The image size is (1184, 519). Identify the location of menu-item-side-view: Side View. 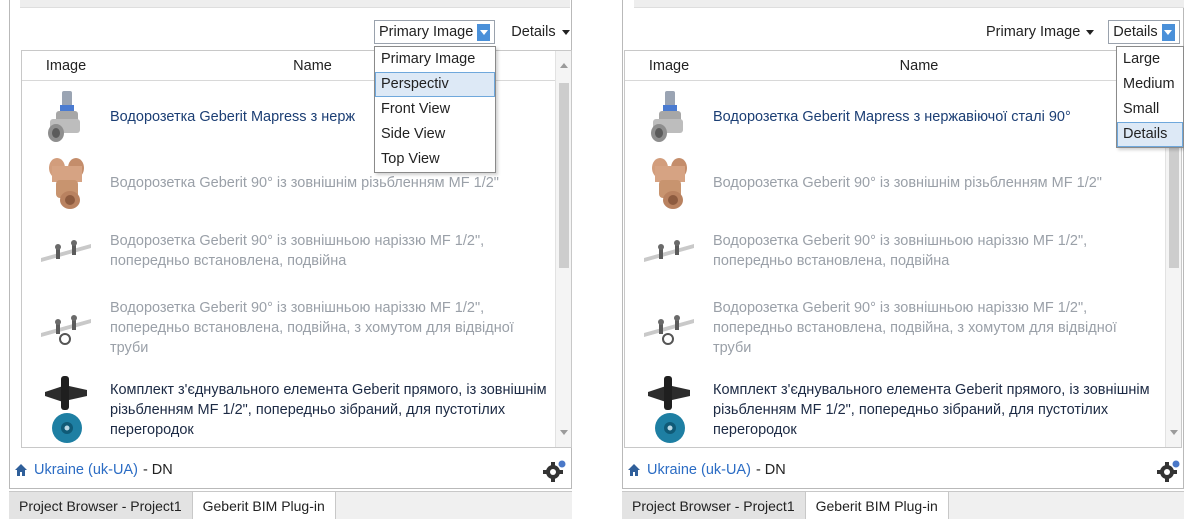
(435, 134).